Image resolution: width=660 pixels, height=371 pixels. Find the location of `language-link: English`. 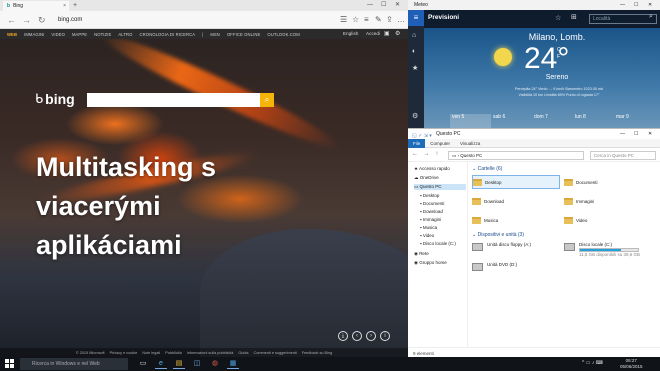

language-link: English is located at coordinates (350, 33).